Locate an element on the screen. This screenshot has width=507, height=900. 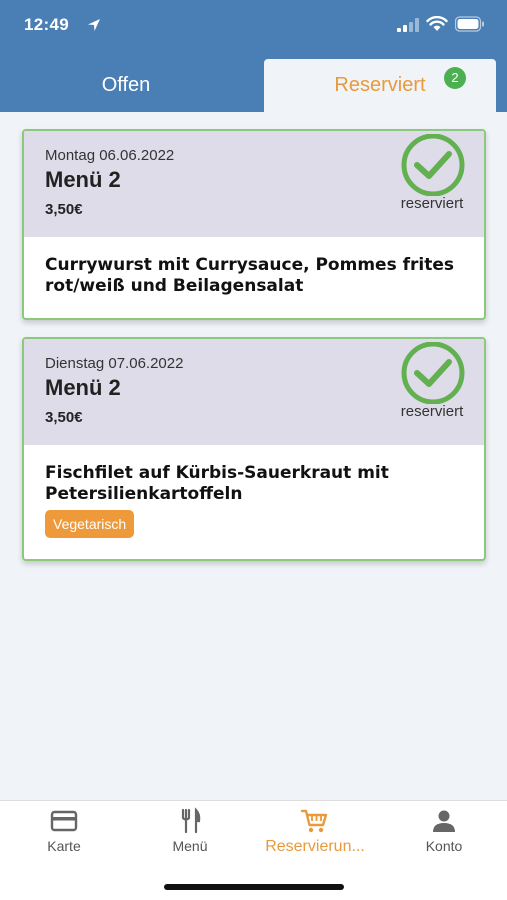
status-bar: 12:49 is located at coordinates (253, 27).